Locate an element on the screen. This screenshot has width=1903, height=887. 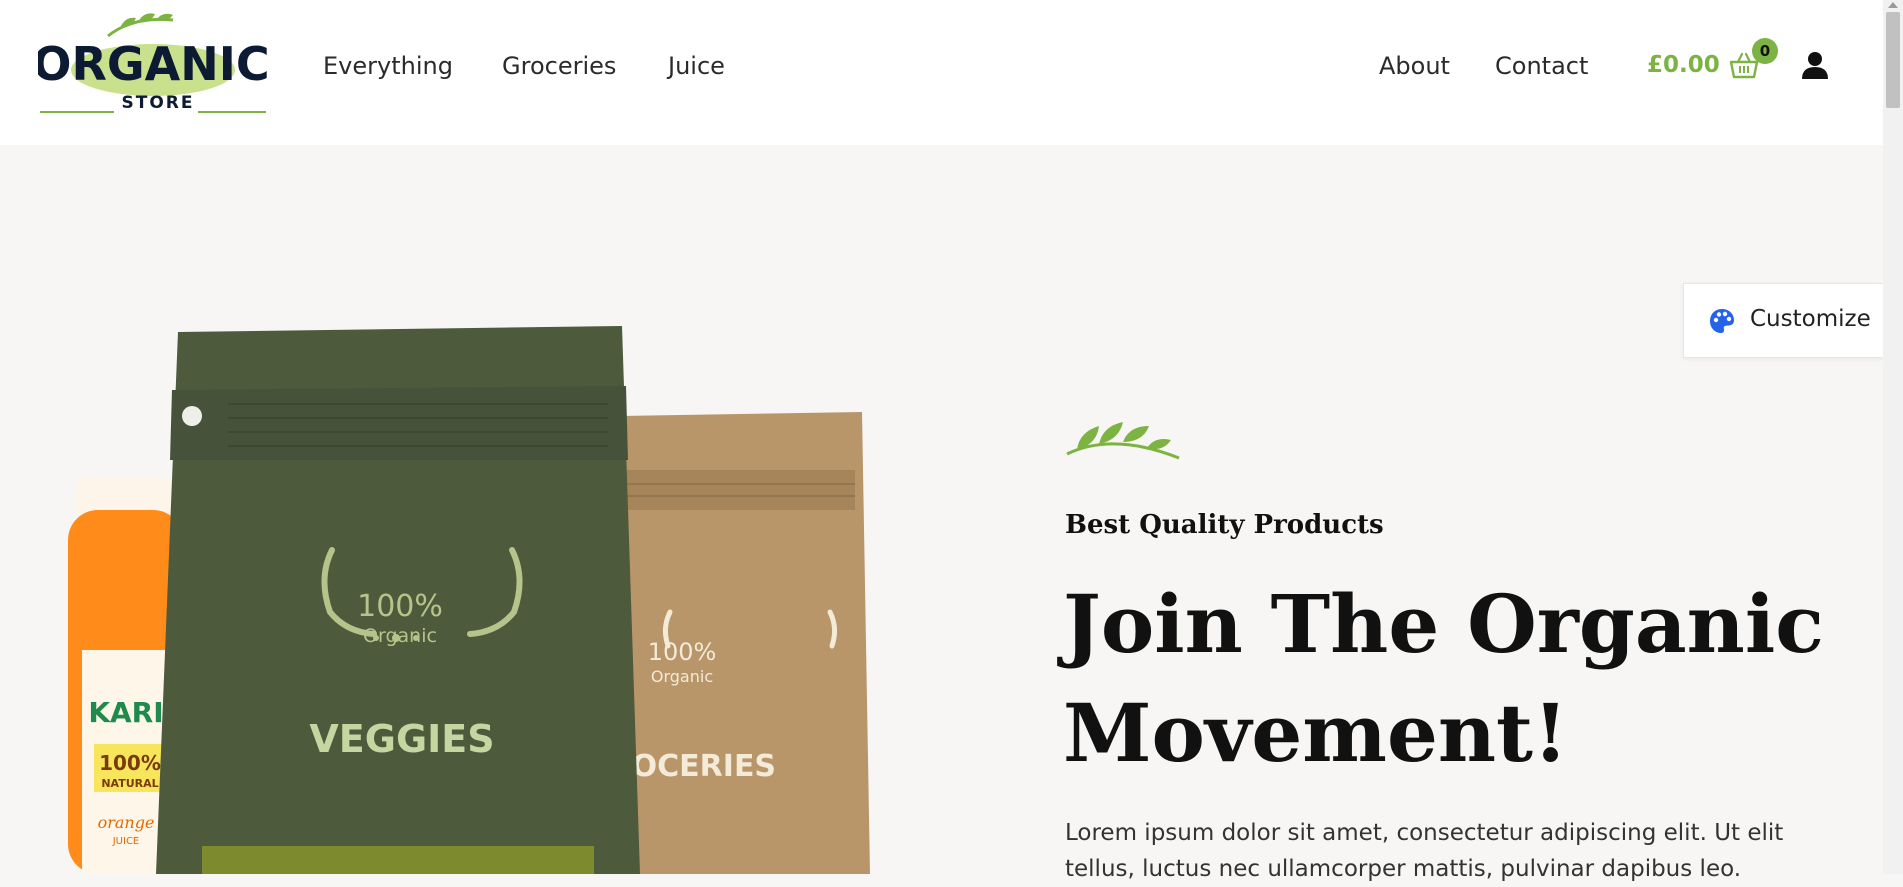
nav-everything: Everything is located at coordinates (388, 66).